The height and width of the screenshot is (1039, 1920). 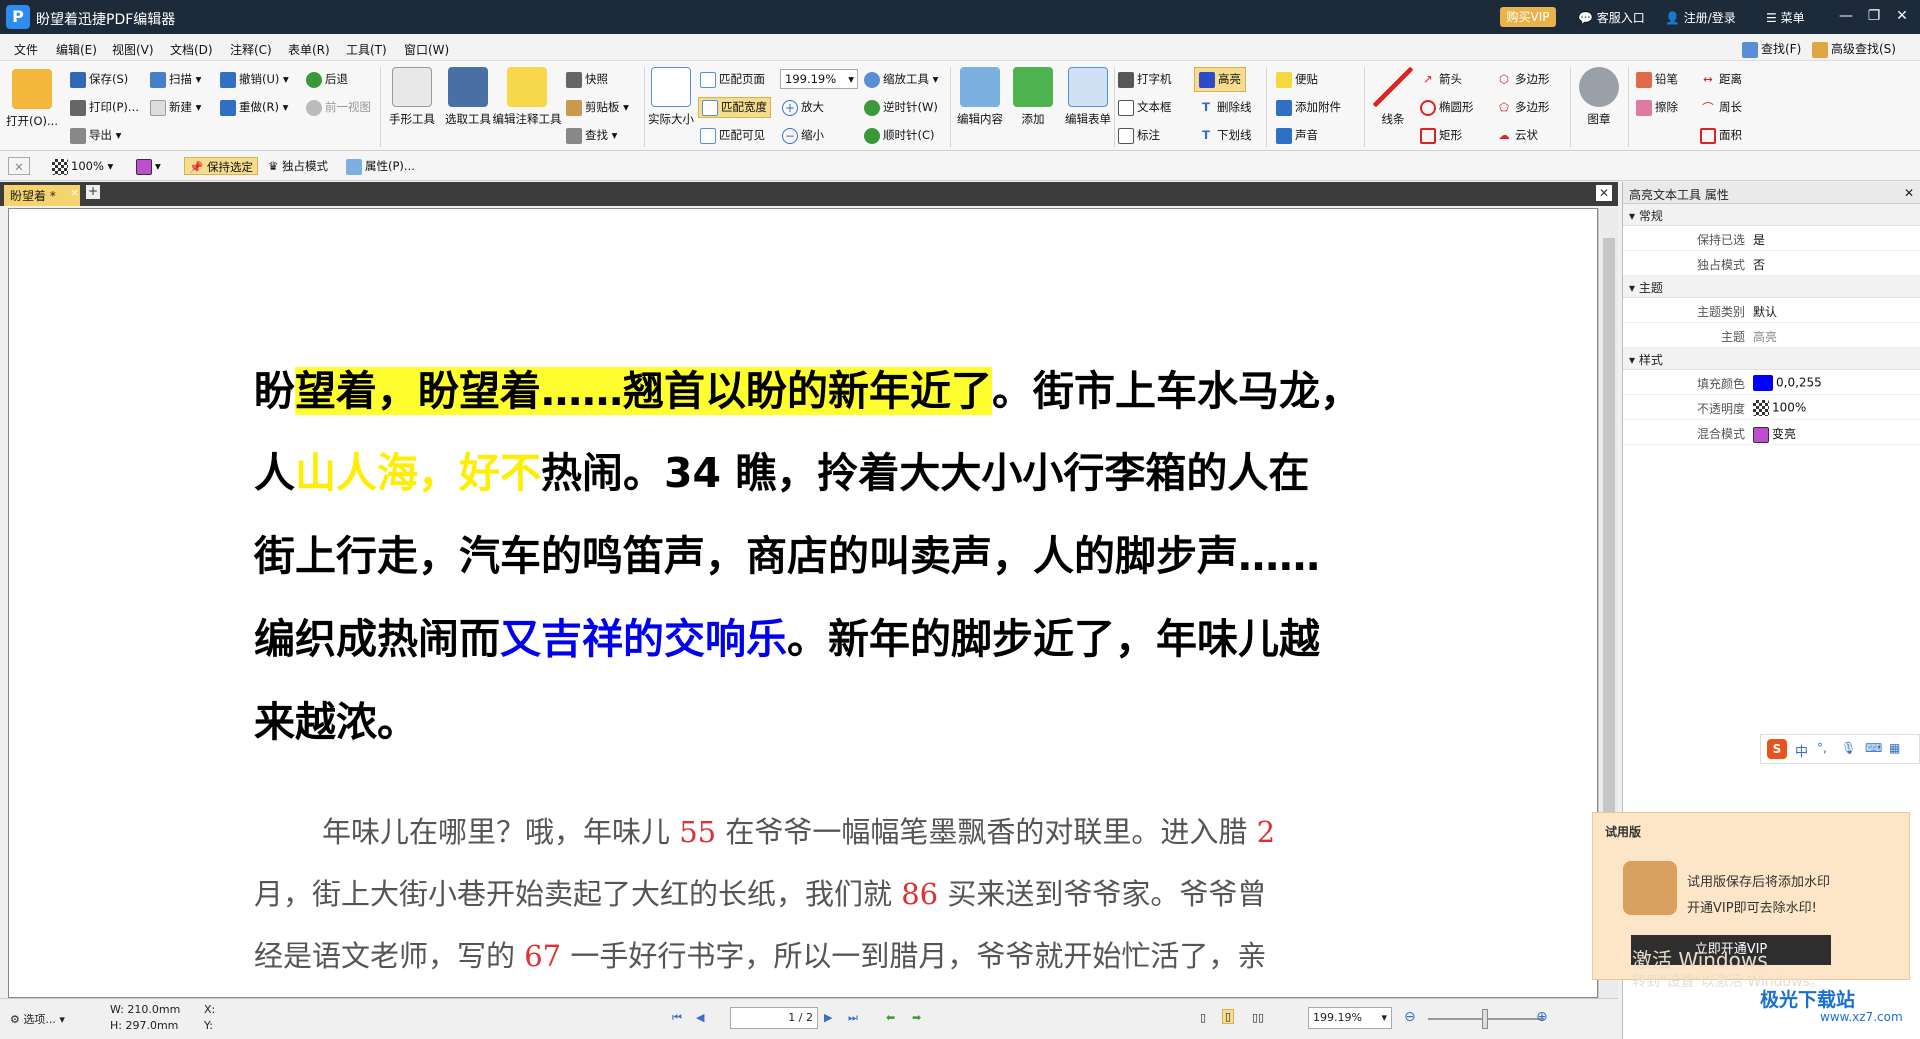 I want to click on property-row: 不透明度 100%, so click(x=1771, y=407).